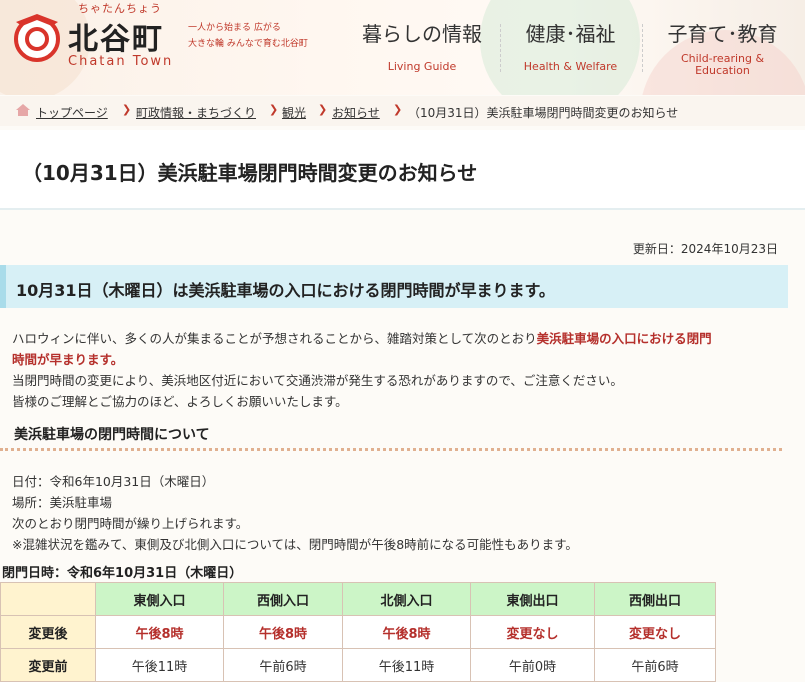 The height and width of the screenshot is (682, 805). Describe the element at coordinates (180, 401) in the screenshot. I see `body-text-p3: 皆様のご理解とご協力のほど、よろしくお願いいたします。` at that location.